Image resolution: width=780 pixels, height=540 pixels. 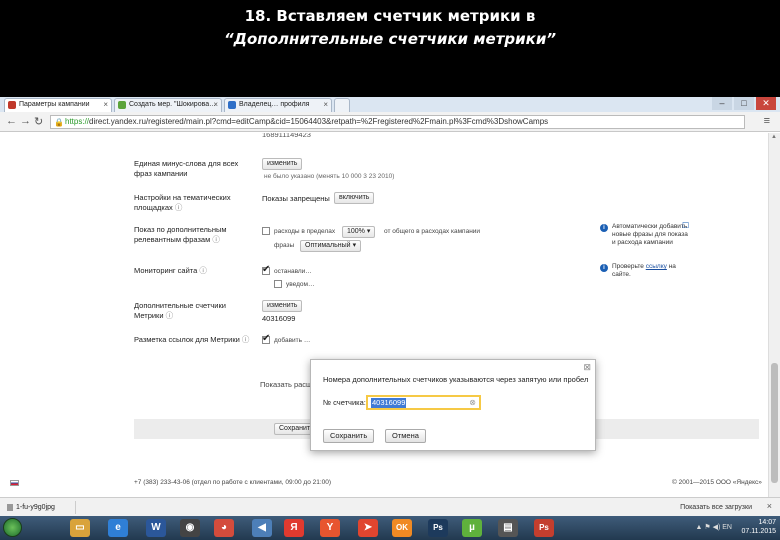 I want to click on scroll-thumb, so click(x=774, y=423).